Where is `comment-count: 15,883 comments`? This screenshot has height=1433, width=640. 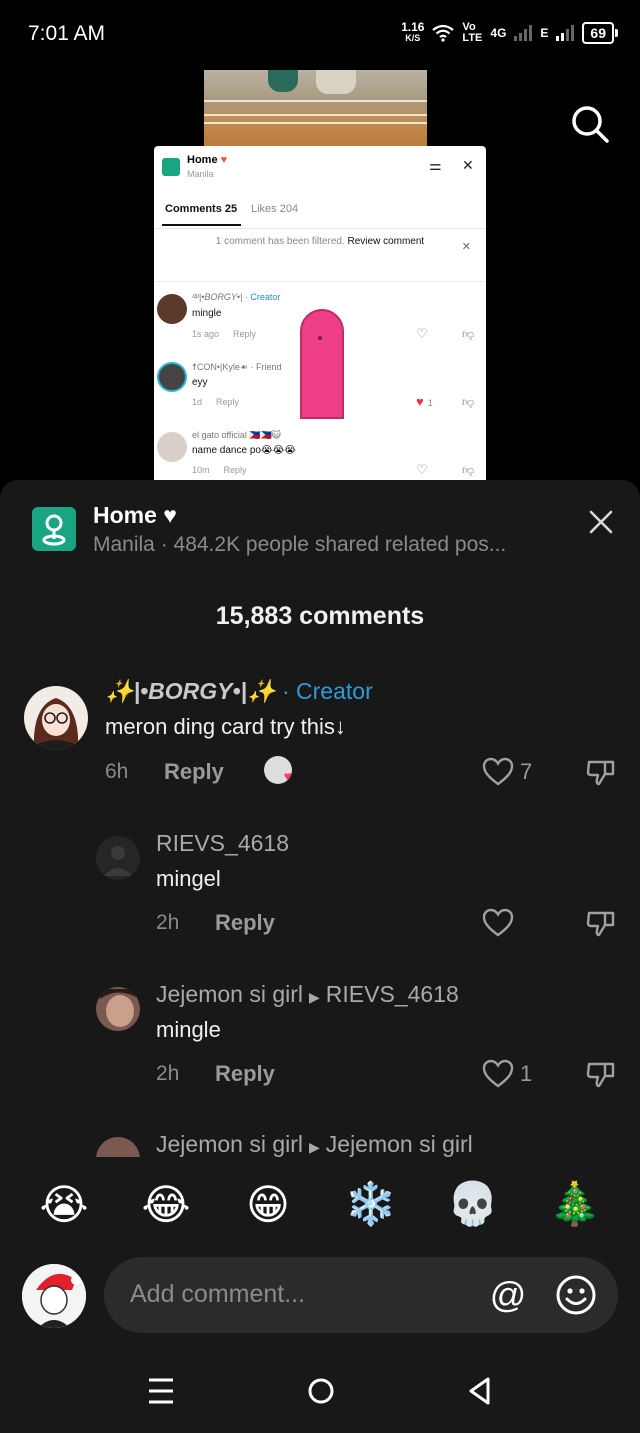 comment-count: 15,883 comments is located at coordinates (320, 616).